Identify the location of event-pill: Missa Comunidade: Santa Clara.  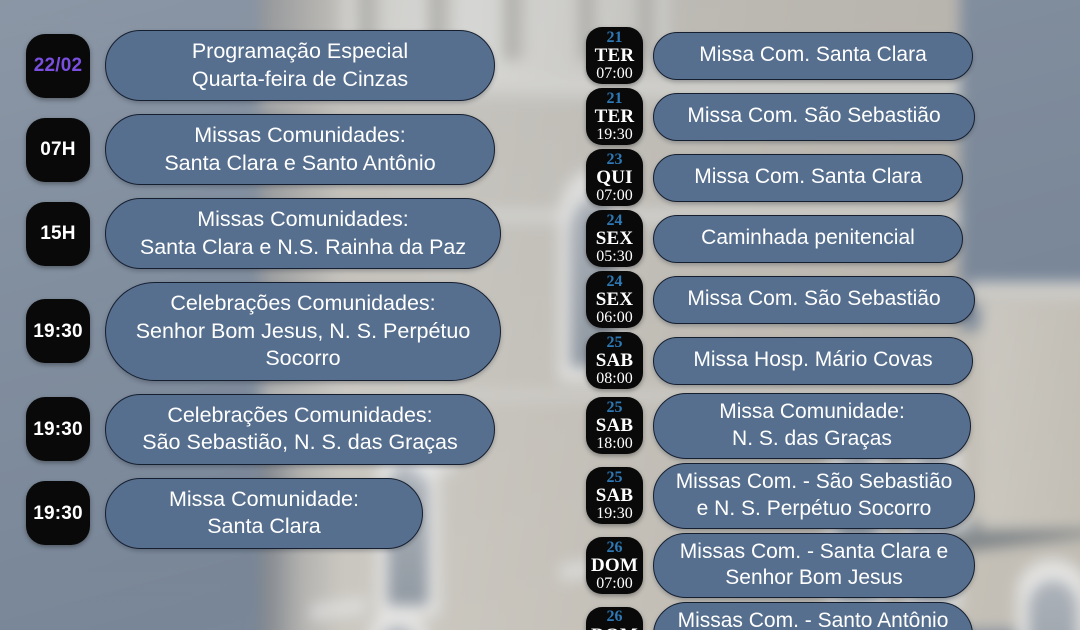
(264, 513).